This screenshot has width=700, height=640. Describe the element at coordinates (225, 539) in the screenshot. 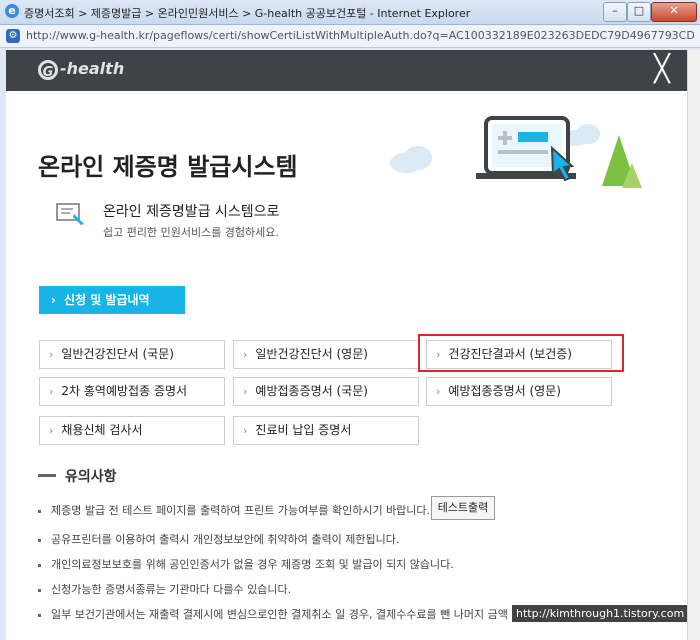

I see `notice-text: 공유프린터를 이용하여 출력시 개인정보보안에 취약하여 출력이 제한됩니다.` at that location.